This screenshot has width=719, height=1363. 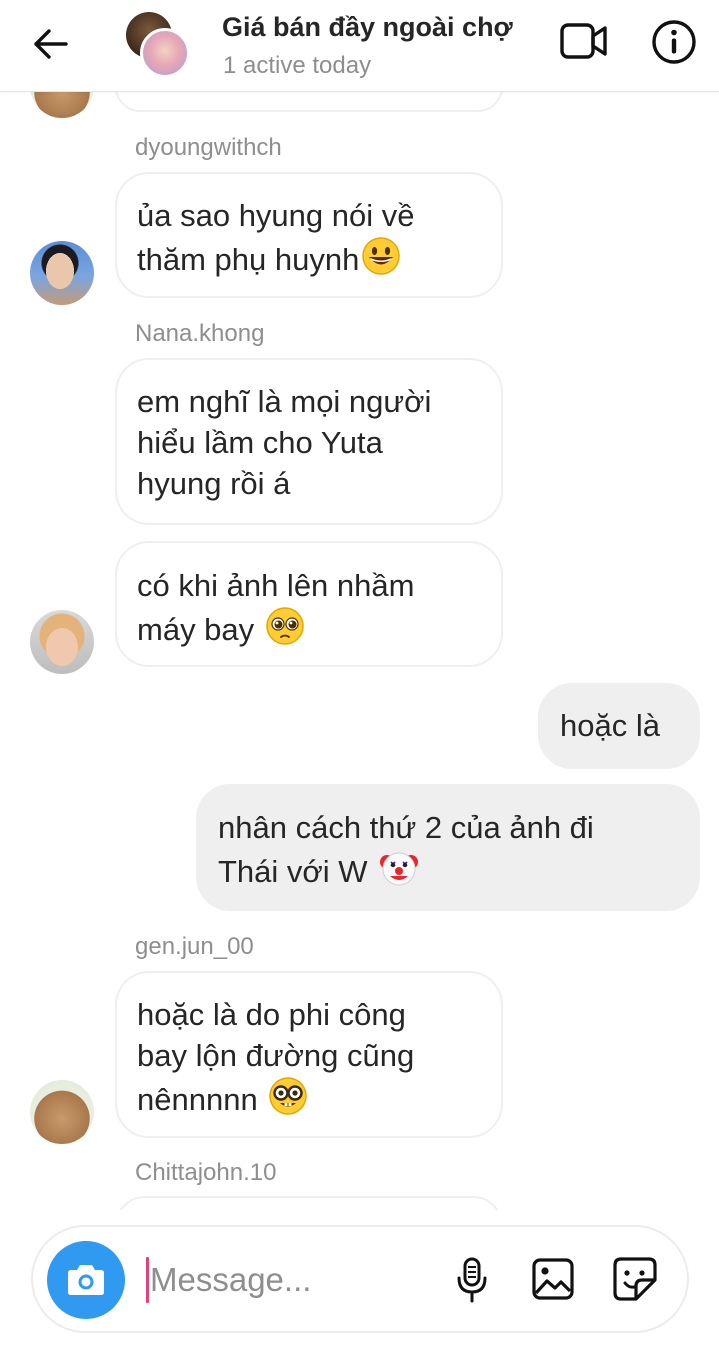 I want to click on video-camera-icon, so click(x=583, y=41).